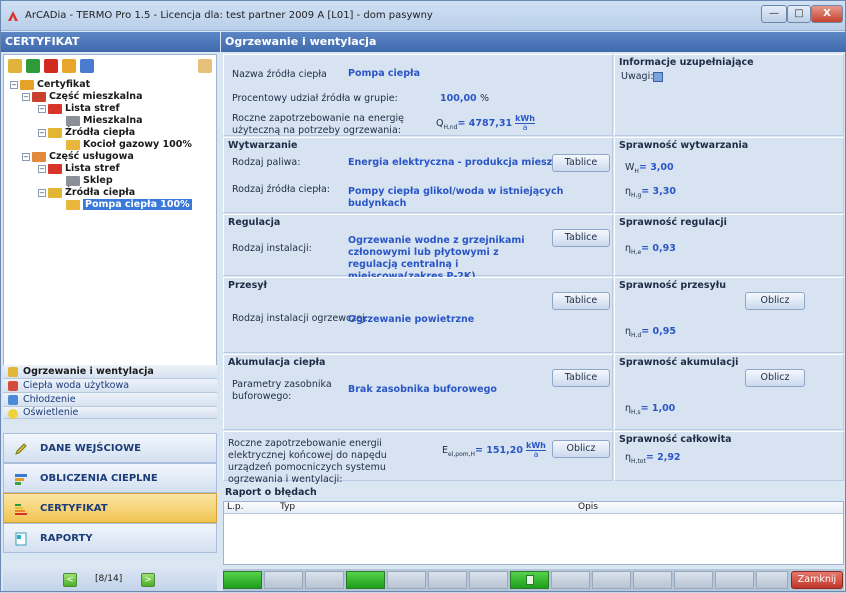 Image resolution: width=846 pixels, height=593 pixels. Describe the element at coordinates (110, 538) in the screenshot. I see `nav-reports: RAPORTY` at that location.